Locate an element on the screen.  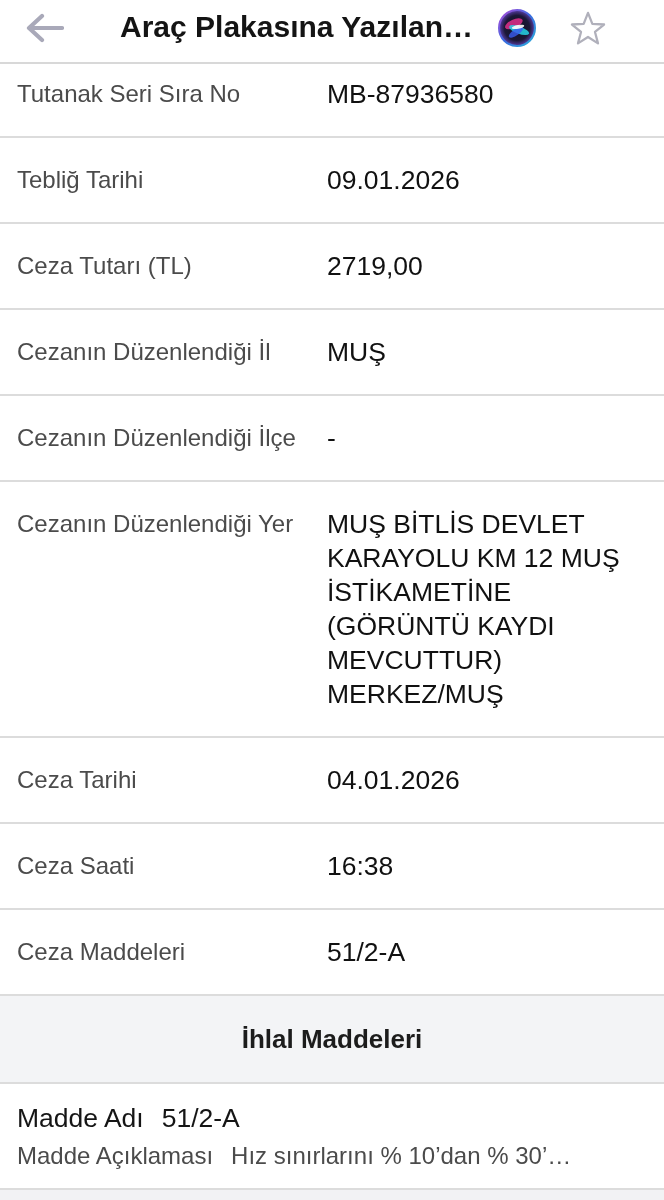
field-label: Ceza Maddeleri is located at coordinates (102, 952).